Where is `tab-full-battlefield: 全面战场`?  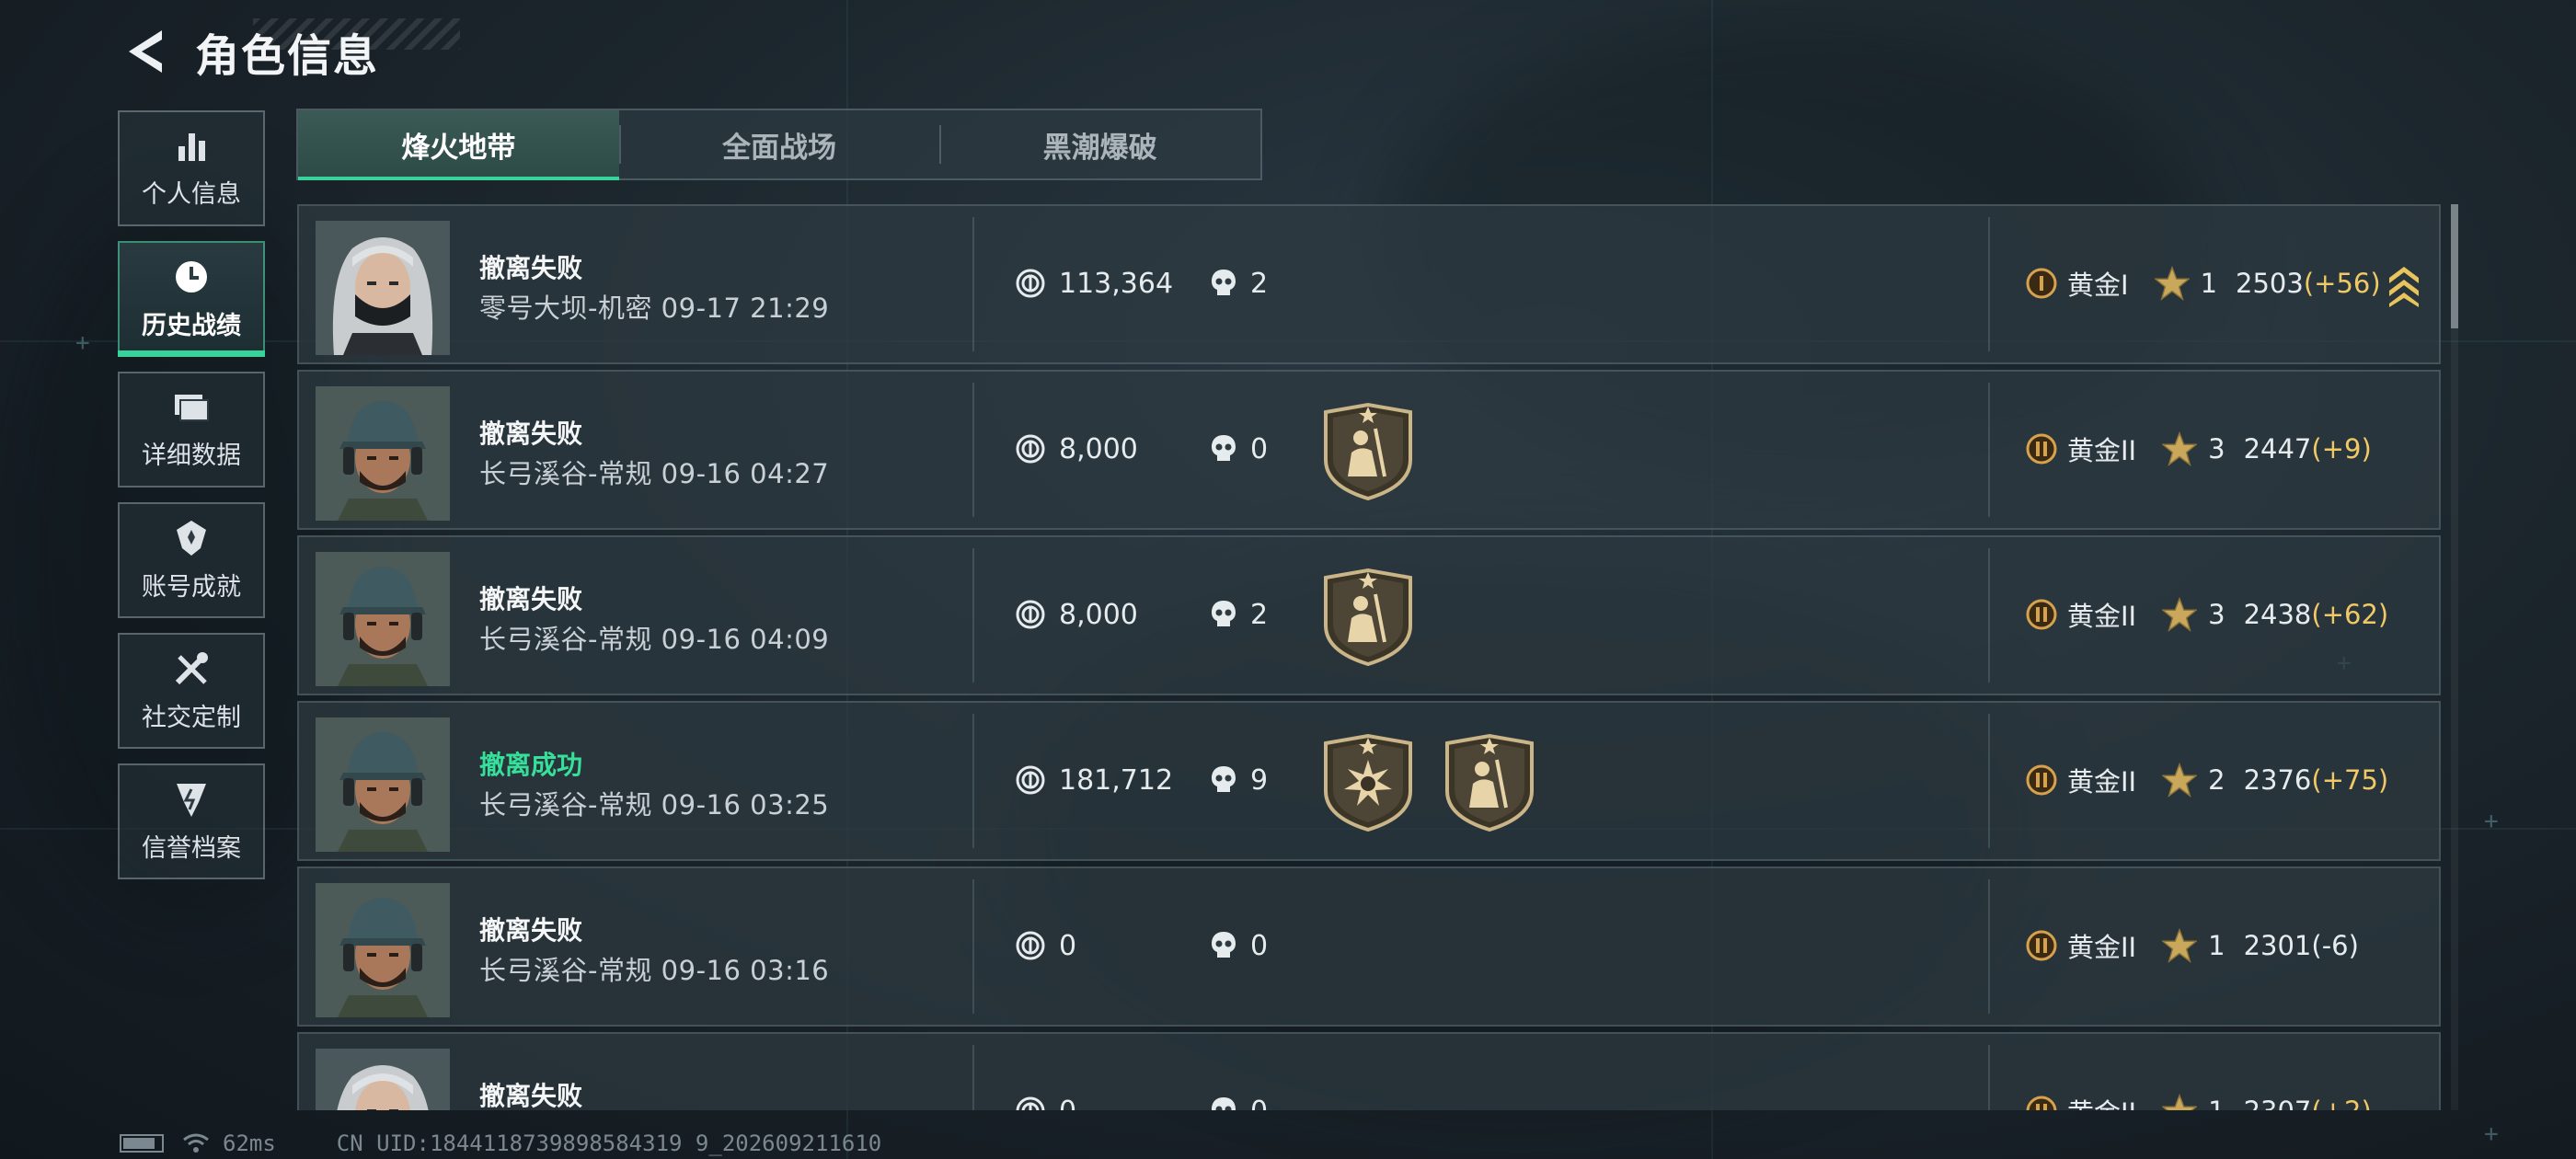 tab-full-battlefield: 全面战场 is located at coordinates (779, 144).